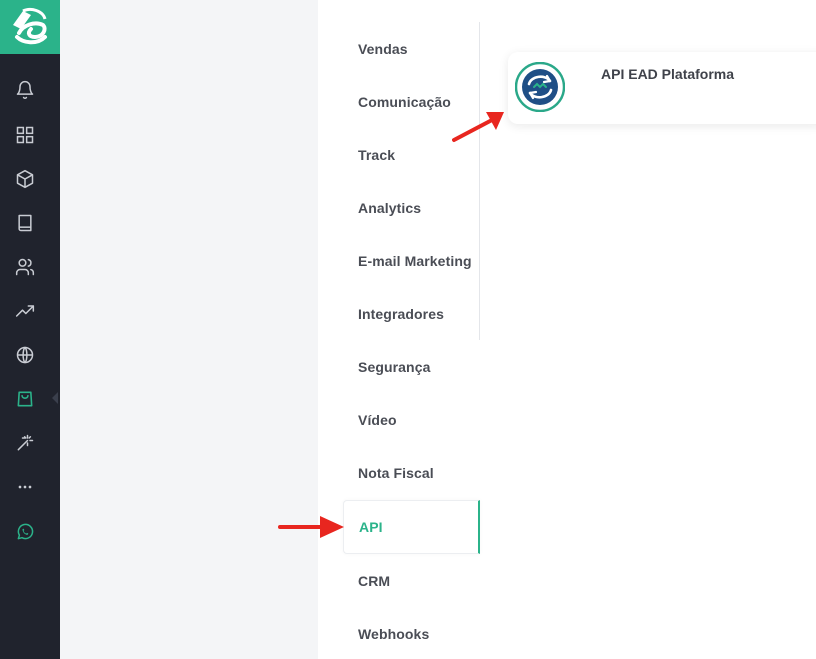  I want to click on magic-wand-icon, so click(25, 443).